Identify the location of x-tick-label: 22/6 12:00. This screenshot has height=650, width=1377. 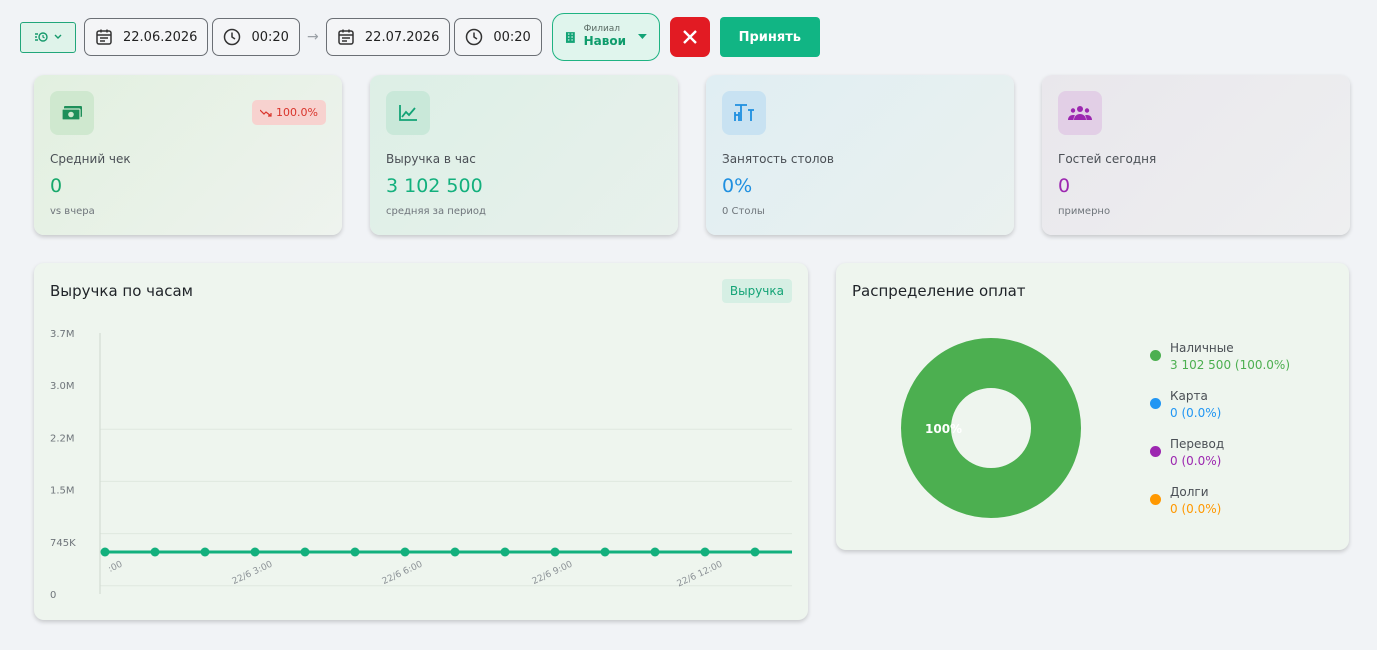
(700, 575).